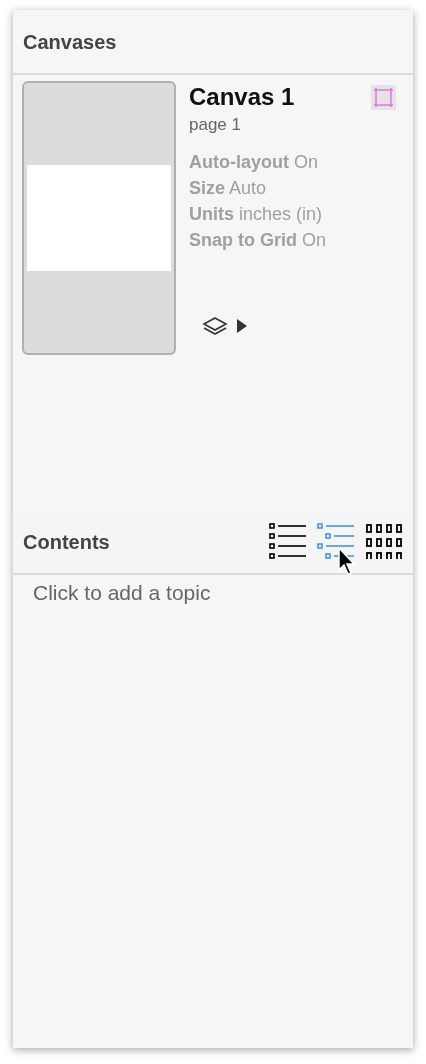  What do you see at coordinates (242, 97) in the screenshot?
I see `canvas-name: Canvas 1` at bounding box center [242, 97].